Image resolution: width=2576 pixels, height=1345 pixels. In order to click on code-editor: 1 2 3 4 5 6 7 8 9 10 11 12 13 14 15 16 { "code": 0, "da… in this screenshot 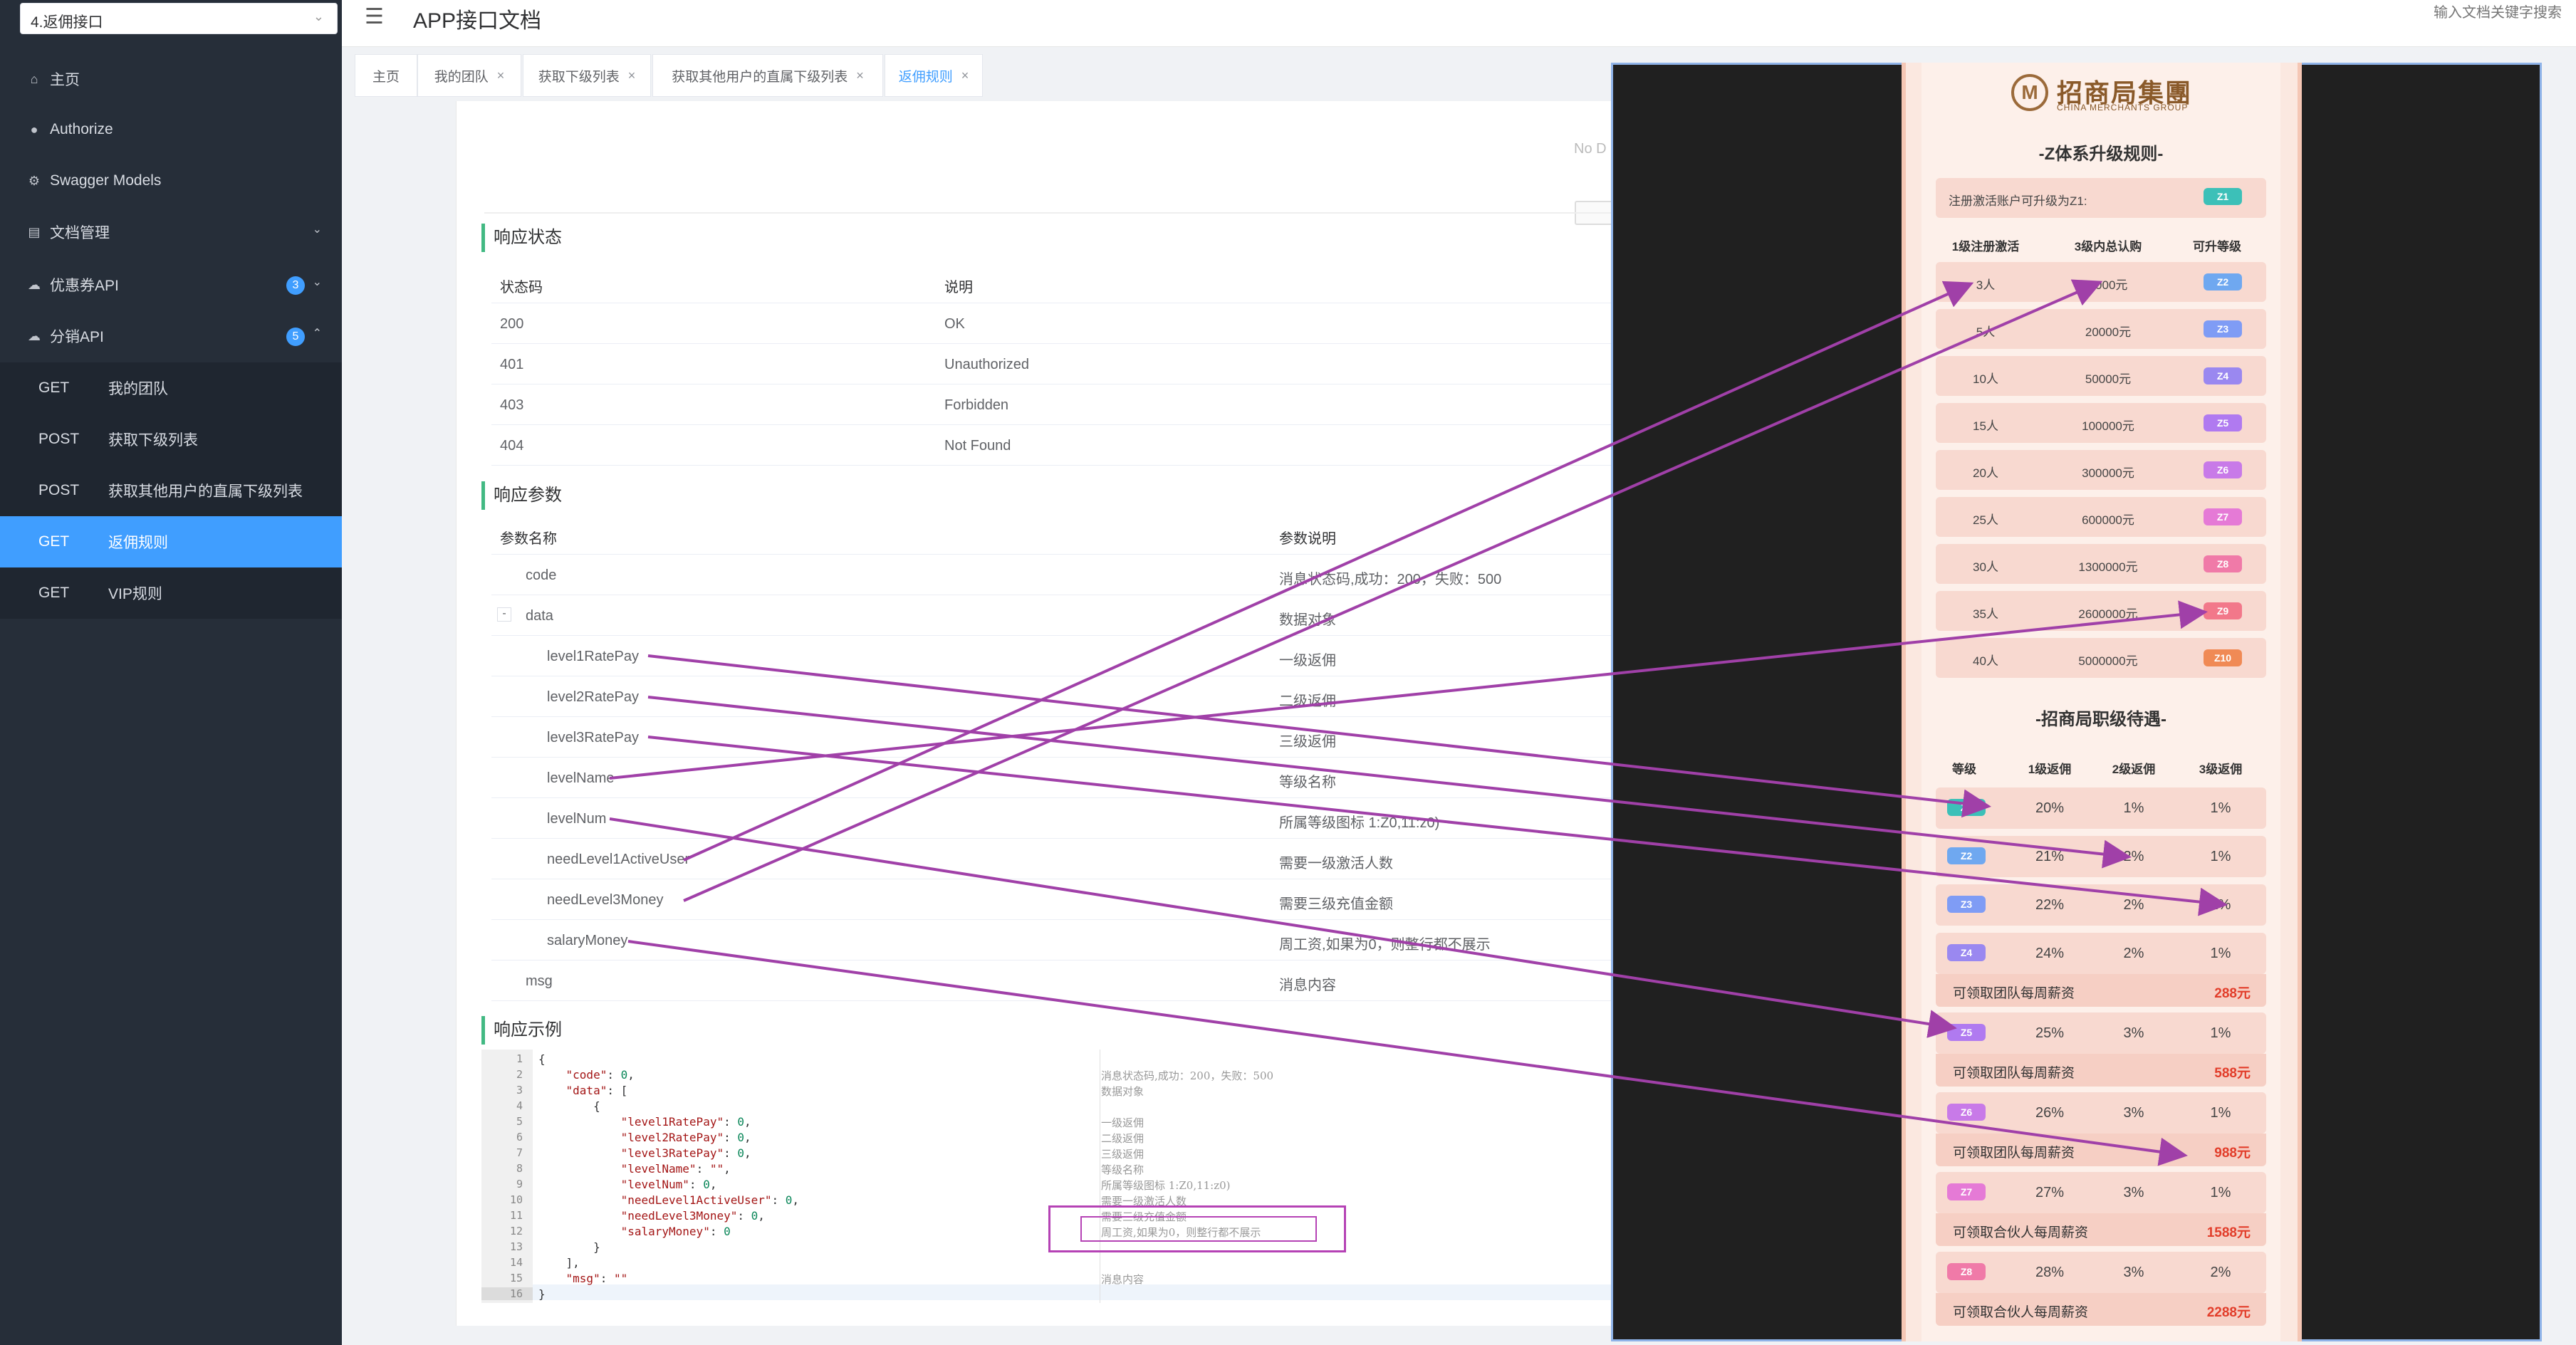, I will do `click(1047, 1176)`.